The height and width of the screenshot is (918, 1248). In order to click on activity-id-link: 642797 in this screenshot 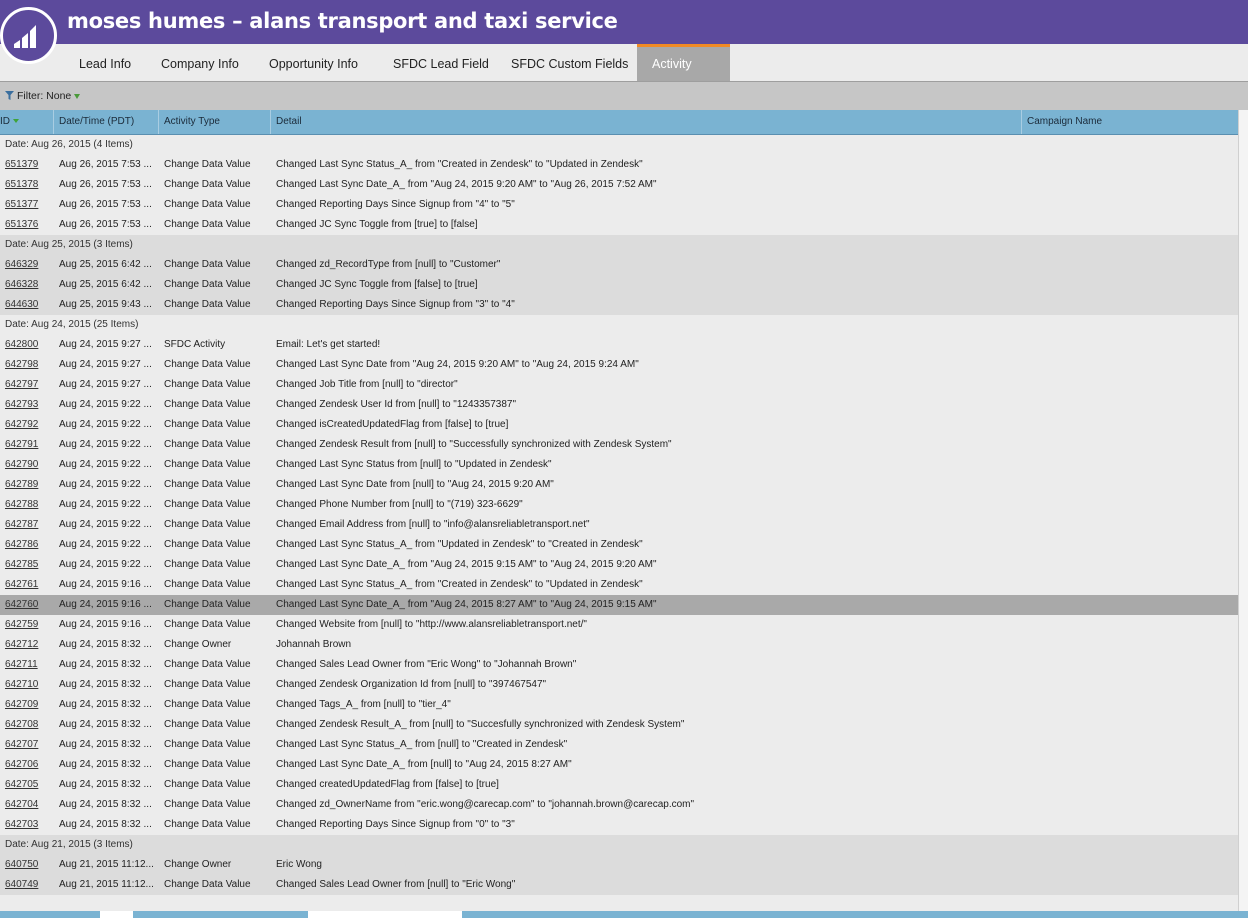, I will do `click(21, 384)`.